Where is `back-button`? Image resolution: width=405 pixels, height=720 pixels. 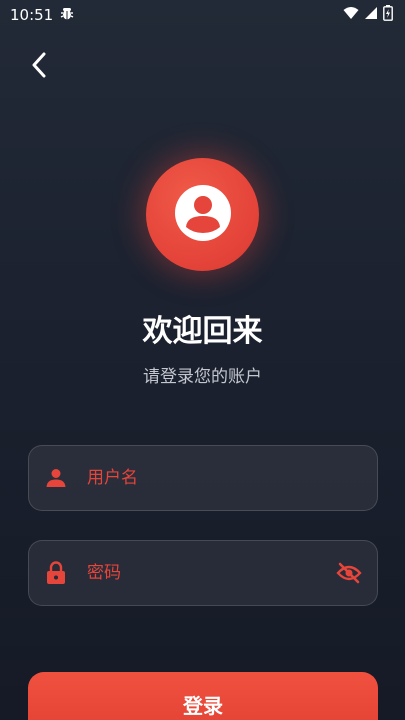 back-button is located at coordinates (39, 67).